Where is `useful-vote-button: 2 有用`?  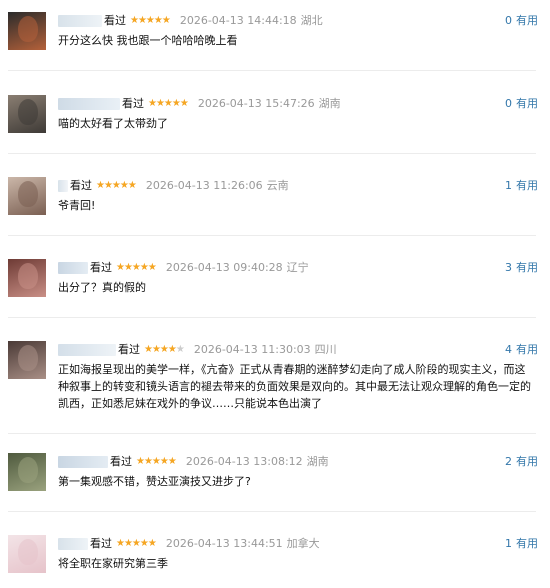
useful-vote-button: 2 有用 is located at coordinates (521, 462).